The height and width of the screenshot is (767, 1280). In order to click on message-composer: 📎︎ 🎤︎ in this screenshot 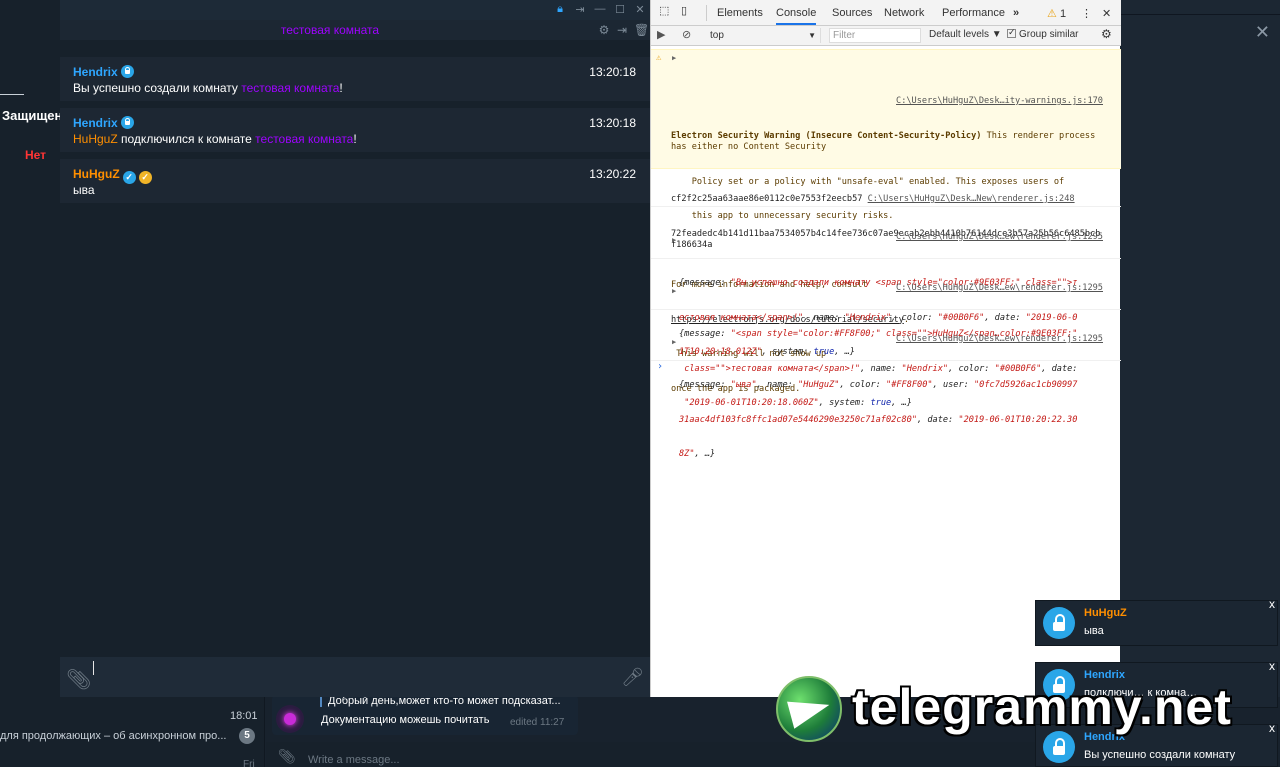, I will do `click(355, 677)`.